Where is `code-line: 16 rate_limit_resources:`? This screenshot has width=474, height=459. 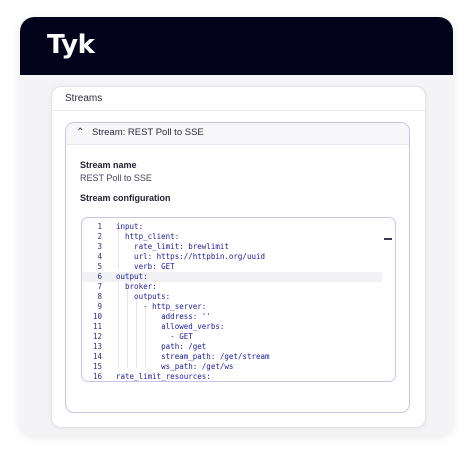
code-line: 16 rate_limit_resources: is located at coordinates (232, 376).